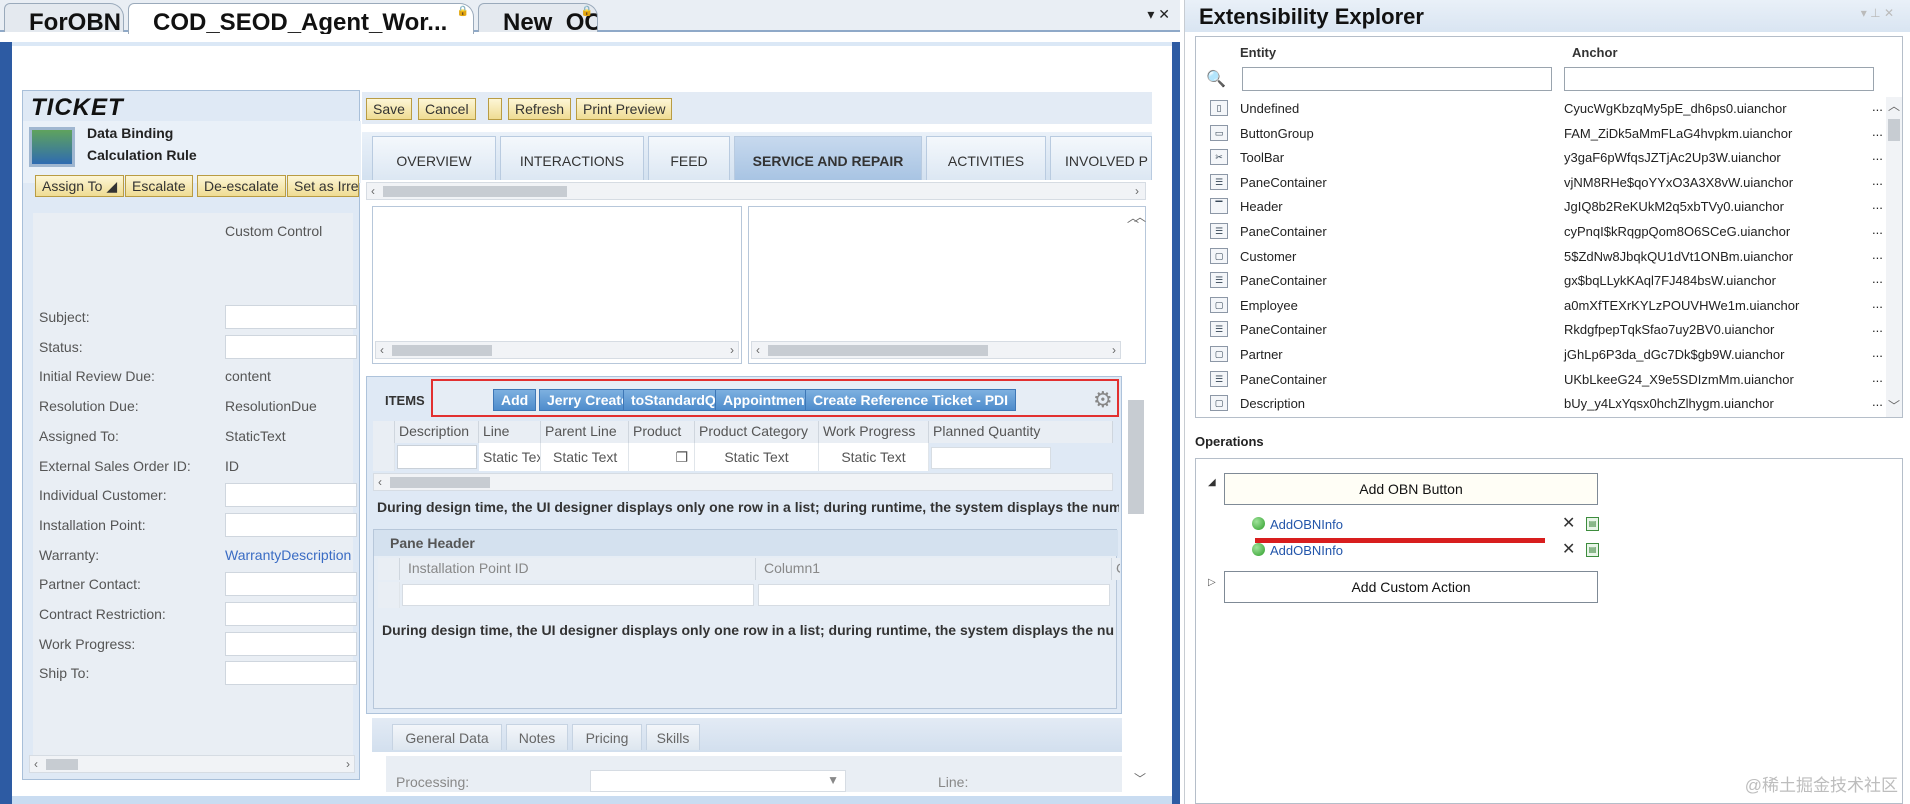 This screenshot has height=804, width=1910. I want to click on column-header: C, so click(1116, 569).